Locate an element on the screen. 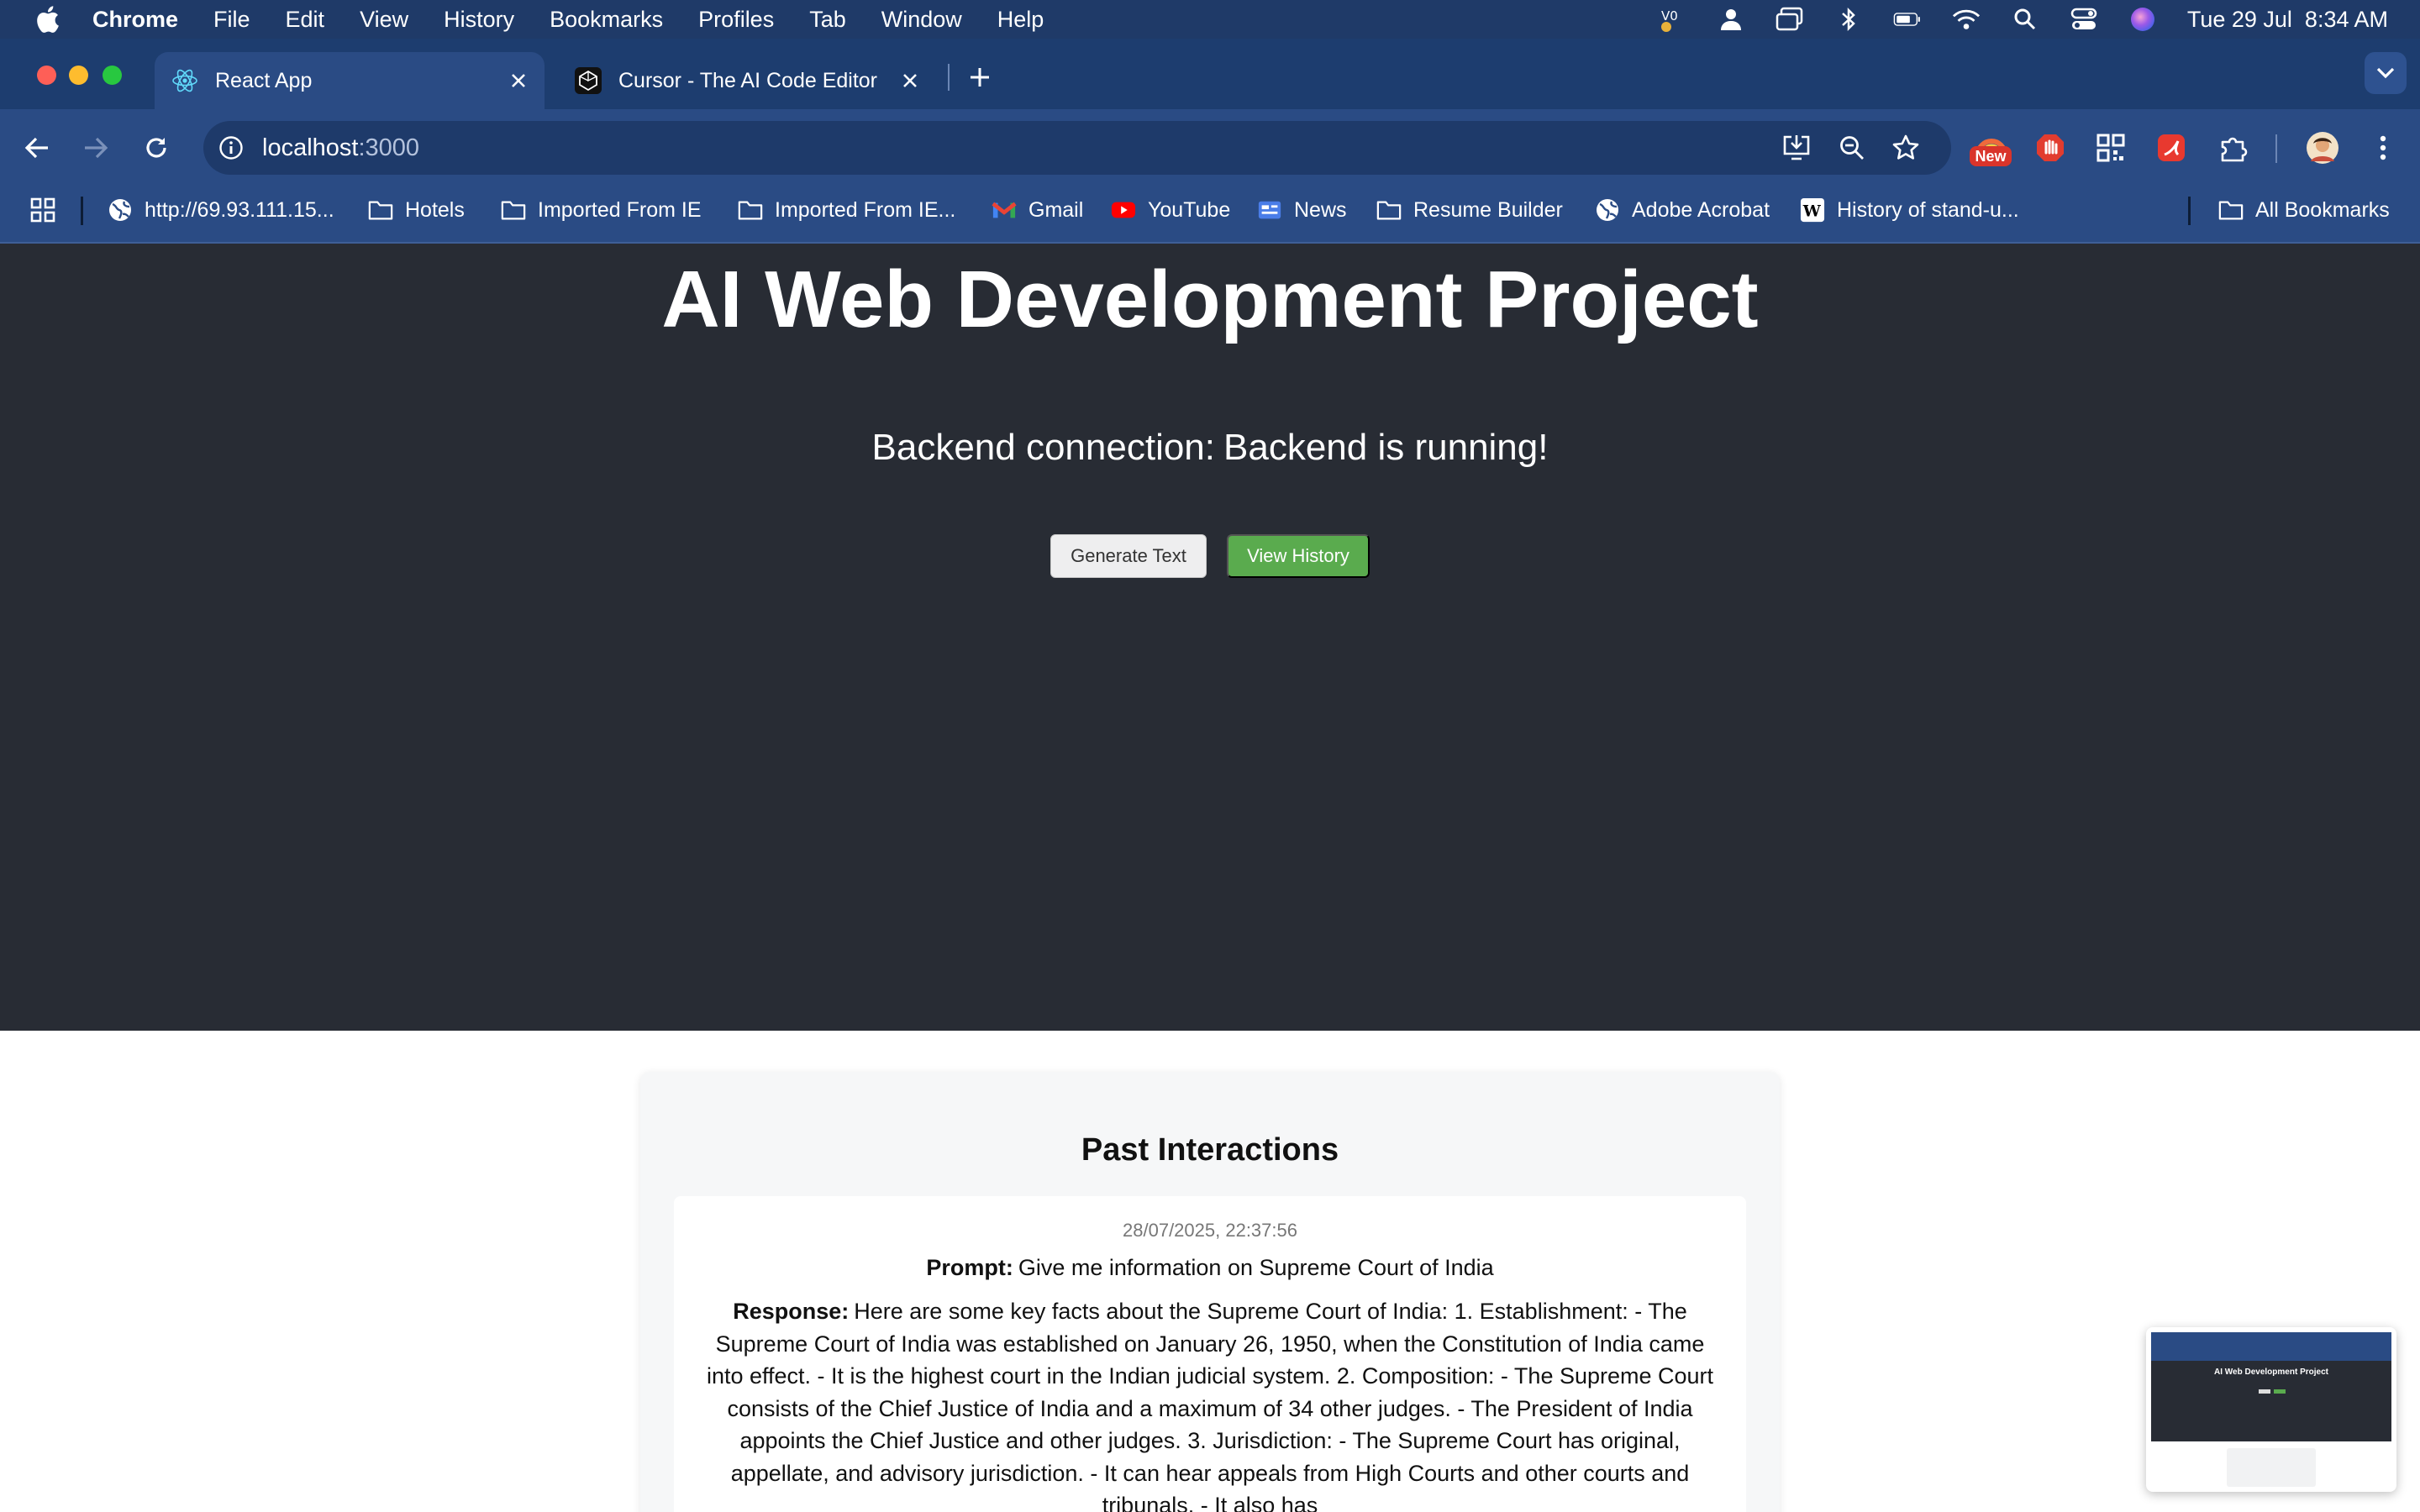 The image size is (2420, 1512). window-minimize-button is located at coordinates (78, 75).